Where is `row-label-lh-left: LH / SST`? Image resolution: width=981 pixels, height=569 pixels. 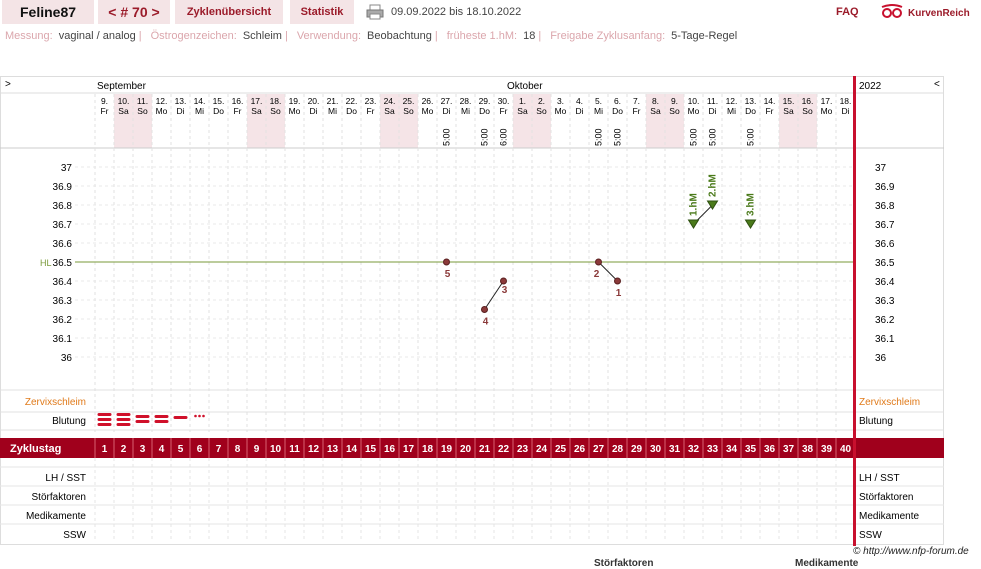
row-label-lh-left: LH / SST is located at coordinates (65, 478).